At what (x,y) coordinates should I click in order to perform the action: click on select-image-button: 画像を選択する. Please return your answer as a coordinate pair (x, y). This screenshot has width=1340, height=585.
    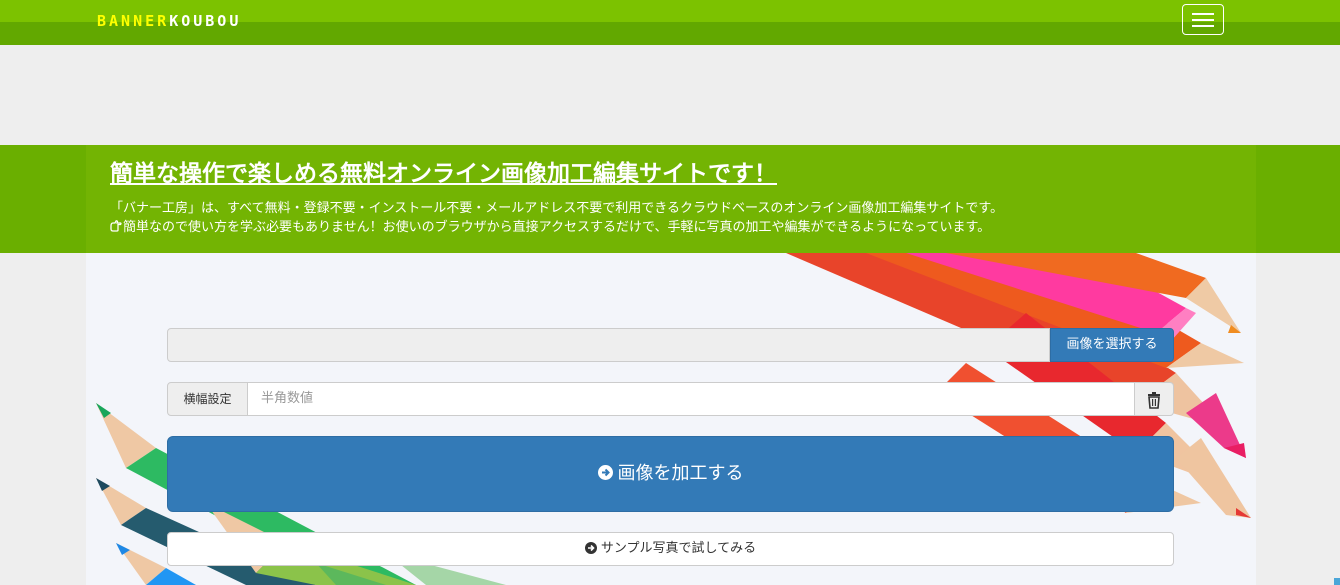
    Looking at the image, I should click on (1112, 345).